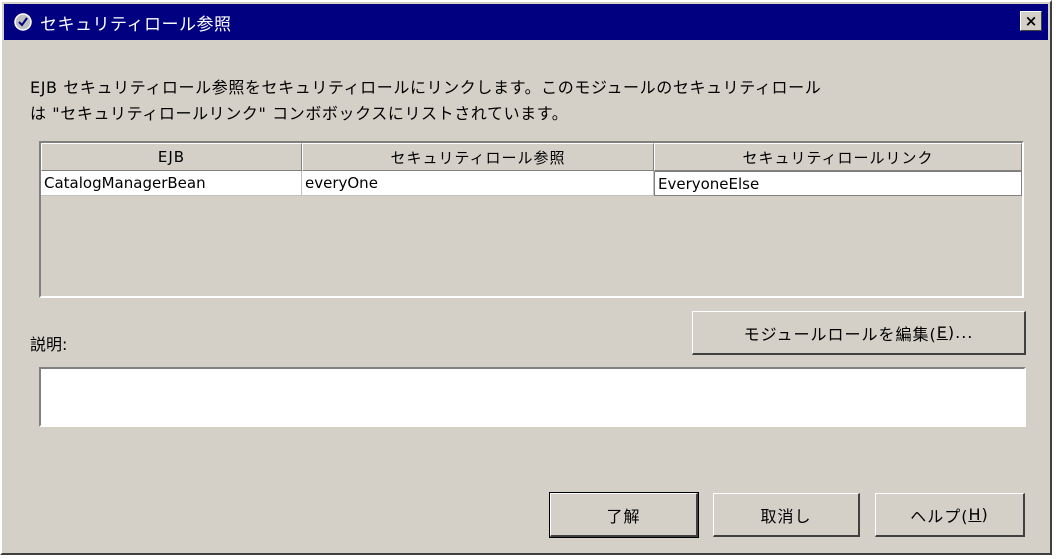  What do you see at coordinates (478, 183) in the screenshot?
I see `cell-role-reference: everyOne` at bounding box center [478, 183].